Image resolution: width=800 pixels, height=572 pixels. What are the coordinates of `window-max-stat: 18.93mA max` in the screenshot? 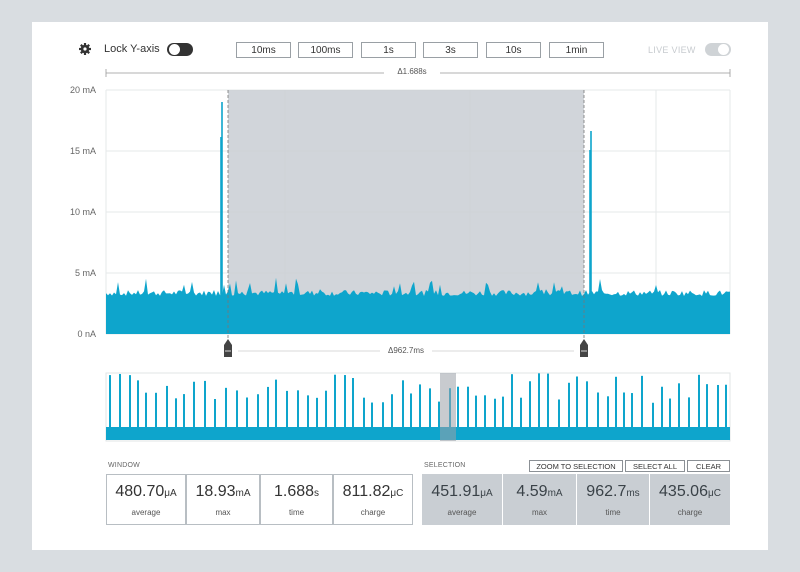 It's located at (223, 499).